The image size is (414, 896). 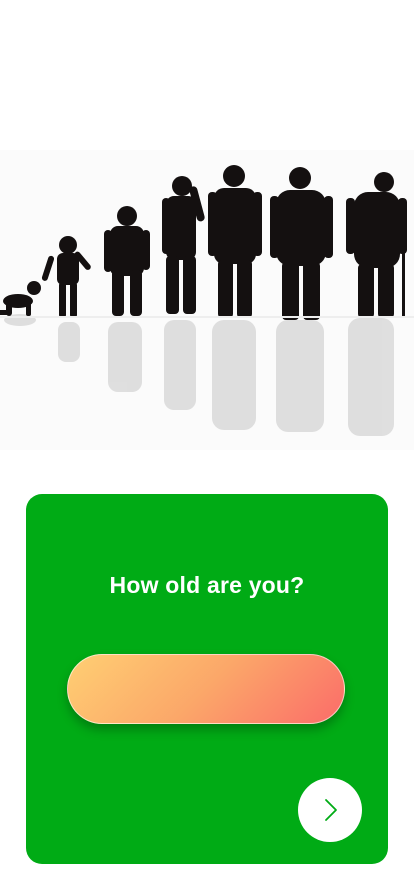 I want to click on chevron-right-icon, so click(x=331, y=810).